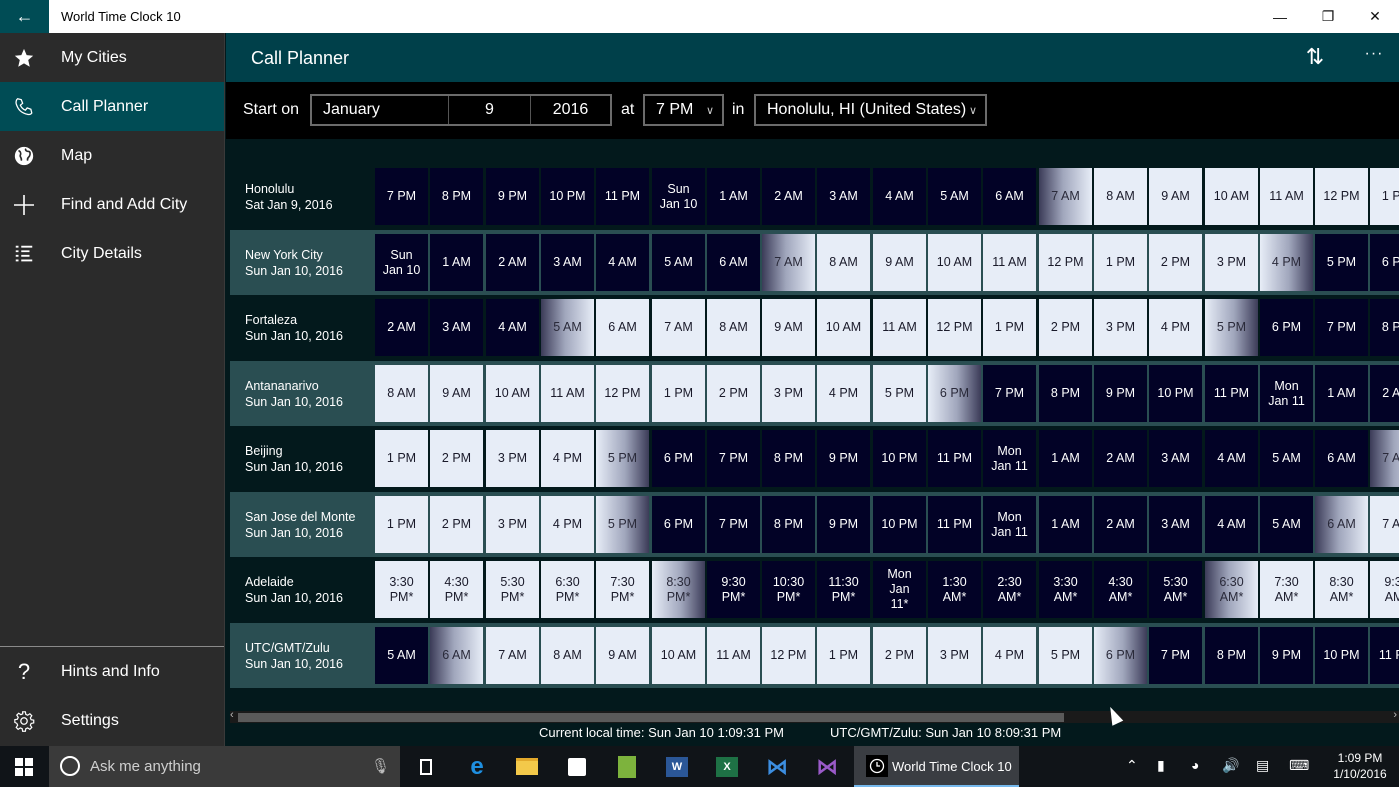  I want to click on back-button: ←, so click(24, 16).